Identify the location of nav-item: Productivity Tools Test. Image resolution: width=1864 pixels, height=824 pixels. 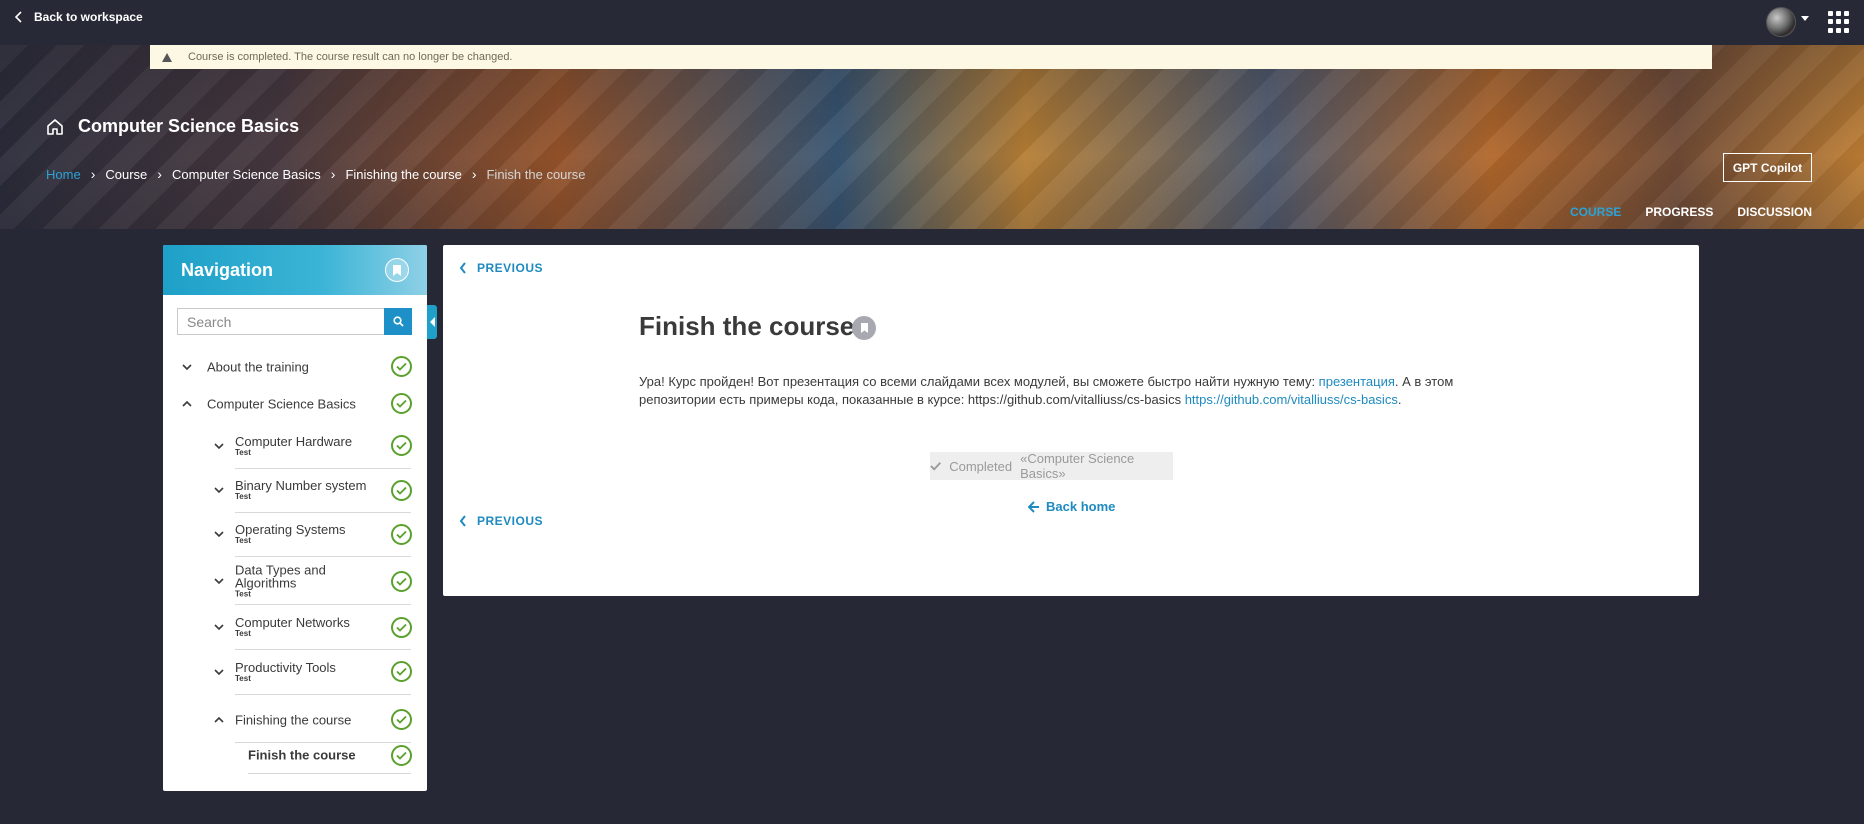
(295, 671).